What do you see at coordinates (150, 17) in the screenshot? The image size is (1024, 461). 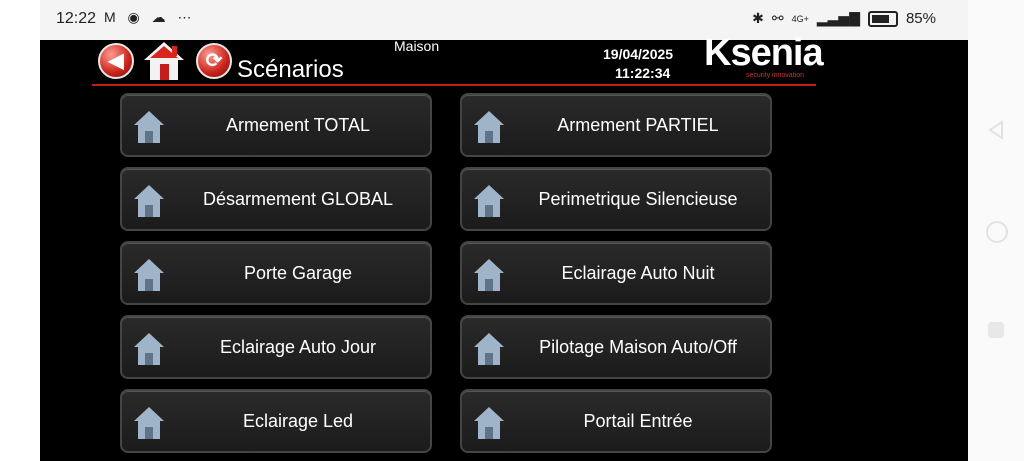 I see `notification-icons: M ◉ ☁ ⋯` at bounding box center [150, 17].